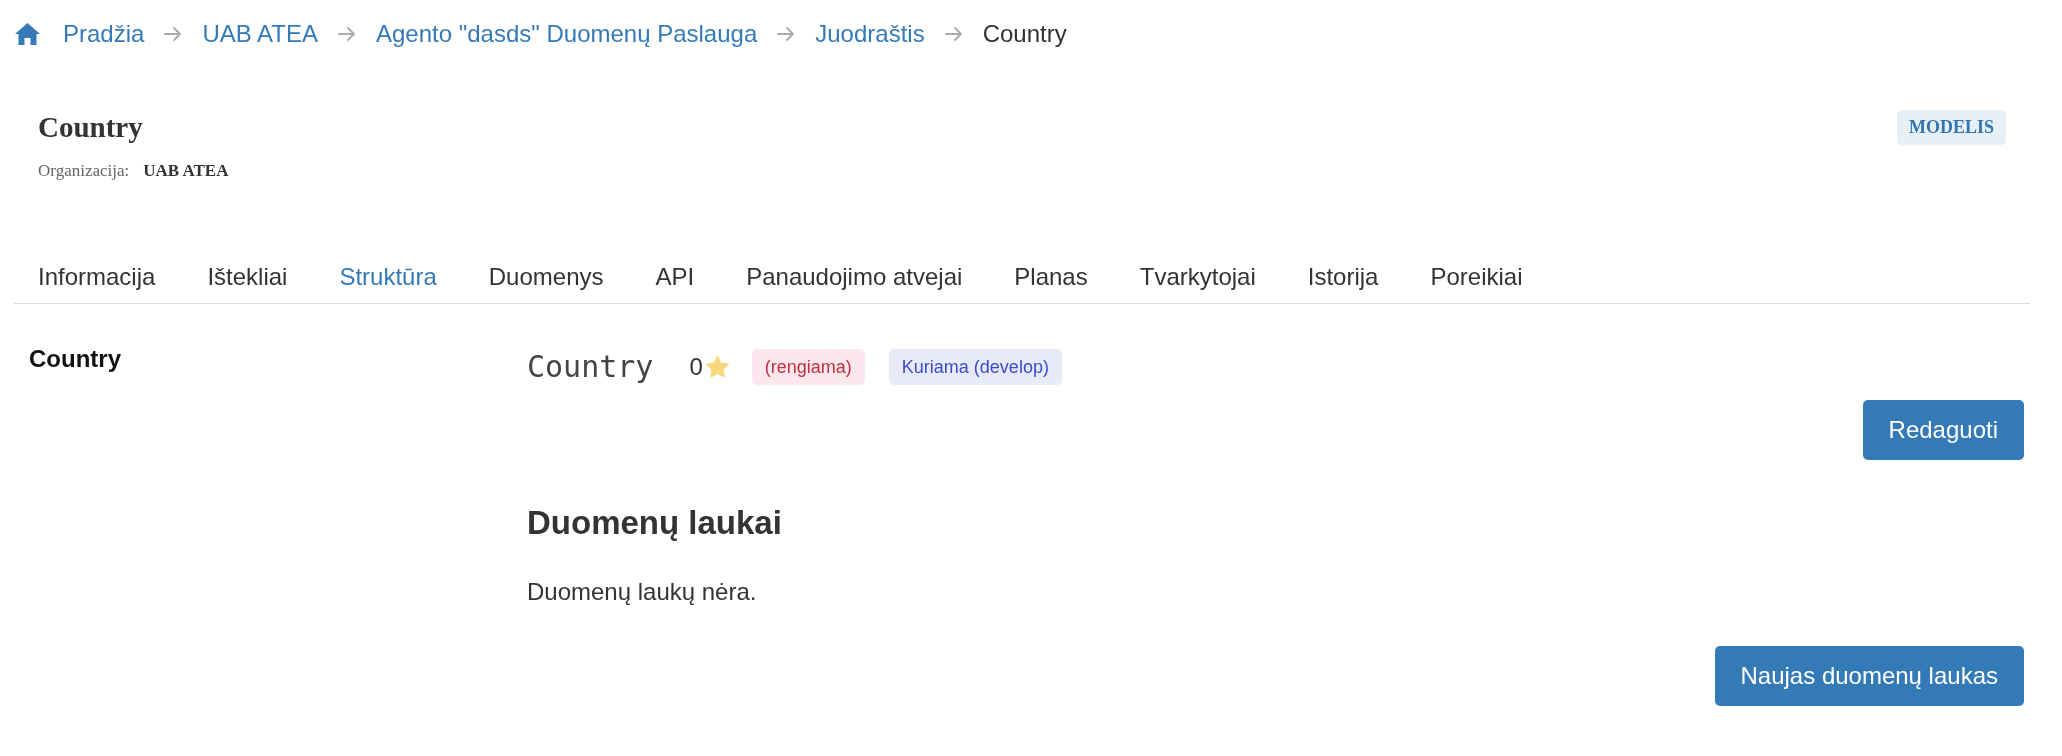 The image size is (2062, 756). What do you see at coordinates (1344, 277) in the screenshot?
I see `tab: Istorija` at bounding box center [1344, 277].